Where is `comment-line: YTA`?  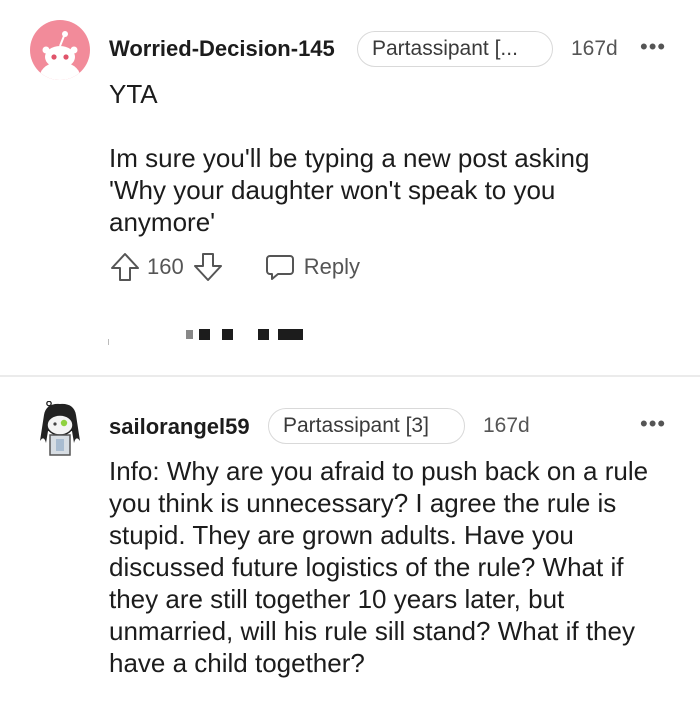
comment-line: YTA is located at coordinates (133, 94).